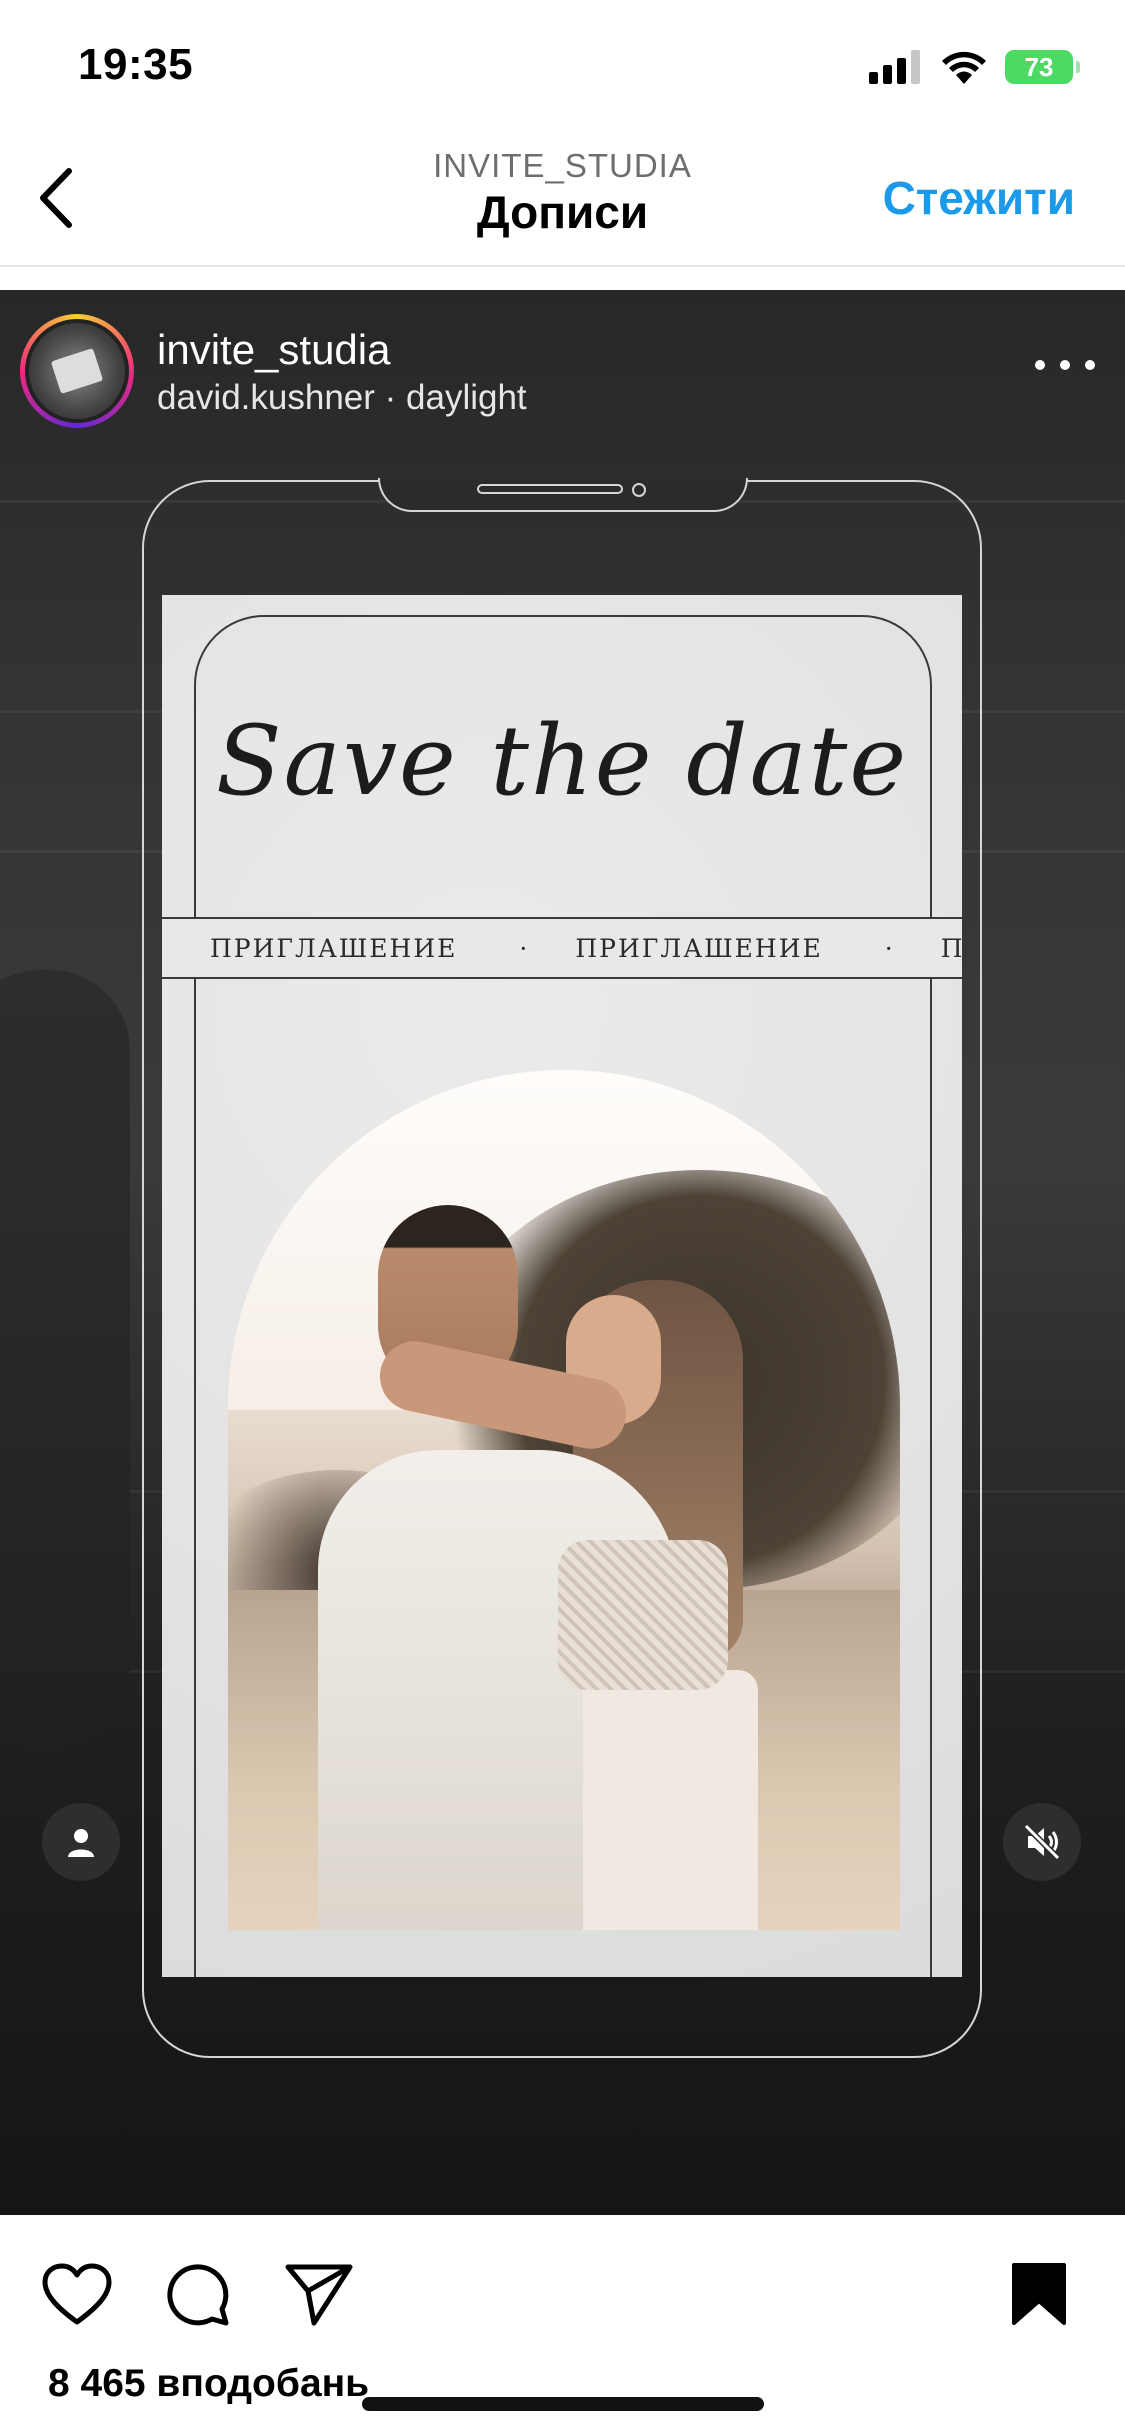 The image size is (1125, 2436). Describe the element at coordinates (562, 948) in the screenshot. I see `card-ribbon: ПРИГЛАШЕНИЕ · ПРИГЛАШЕНИЕ · П` at that location.